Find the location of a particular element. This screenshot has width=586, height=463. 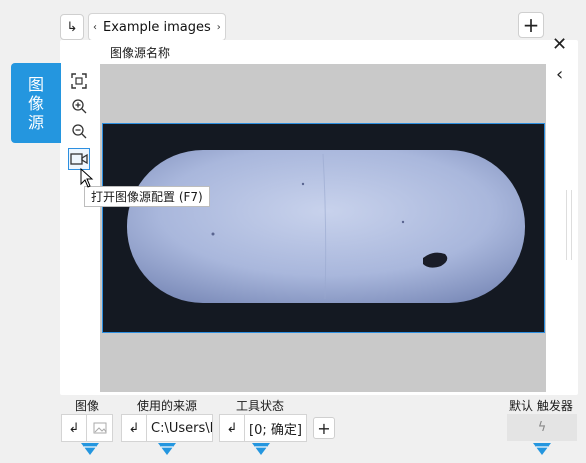

return-arrow-icon: ↳ is located at coordinates (72, 27).